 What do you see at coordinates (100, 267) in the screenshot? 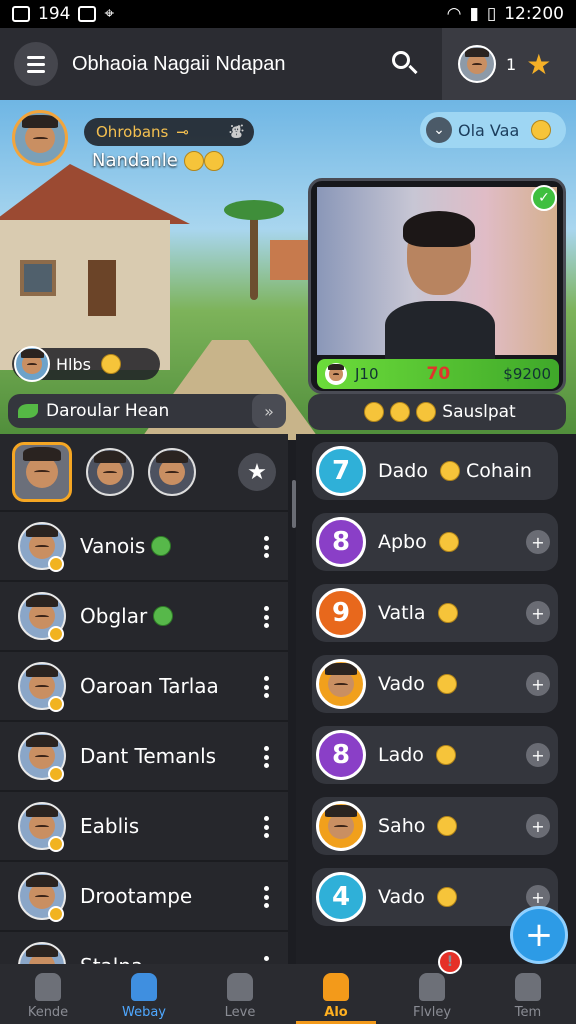
I see `house-illustration` at bounding box center [100, 267].